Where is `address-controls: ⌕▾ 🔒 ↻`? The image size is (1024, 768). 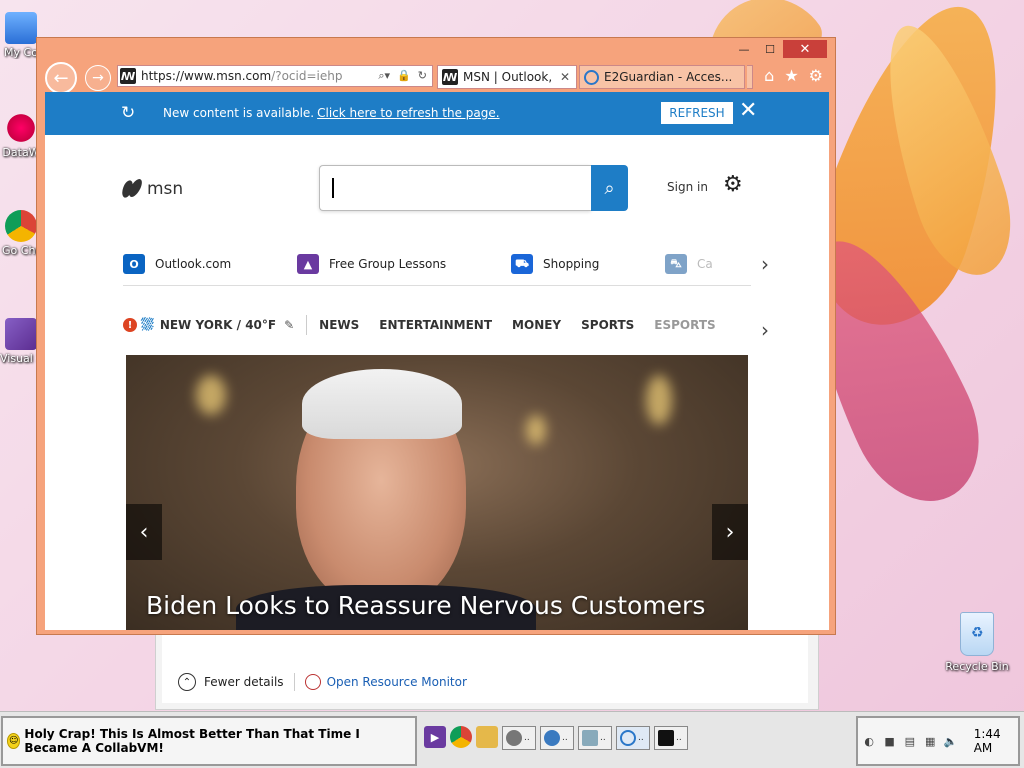
address-controls: ⌕▾ 🔒 ↻ is located at coordinates (405, 76).